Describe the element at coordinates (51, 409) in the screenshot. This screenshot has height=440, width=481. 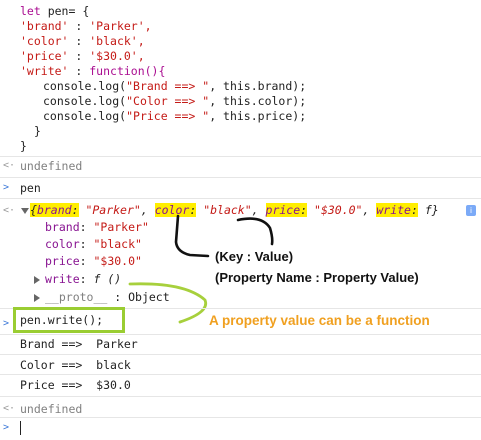
I see `undefined-result: undefined` at that location.